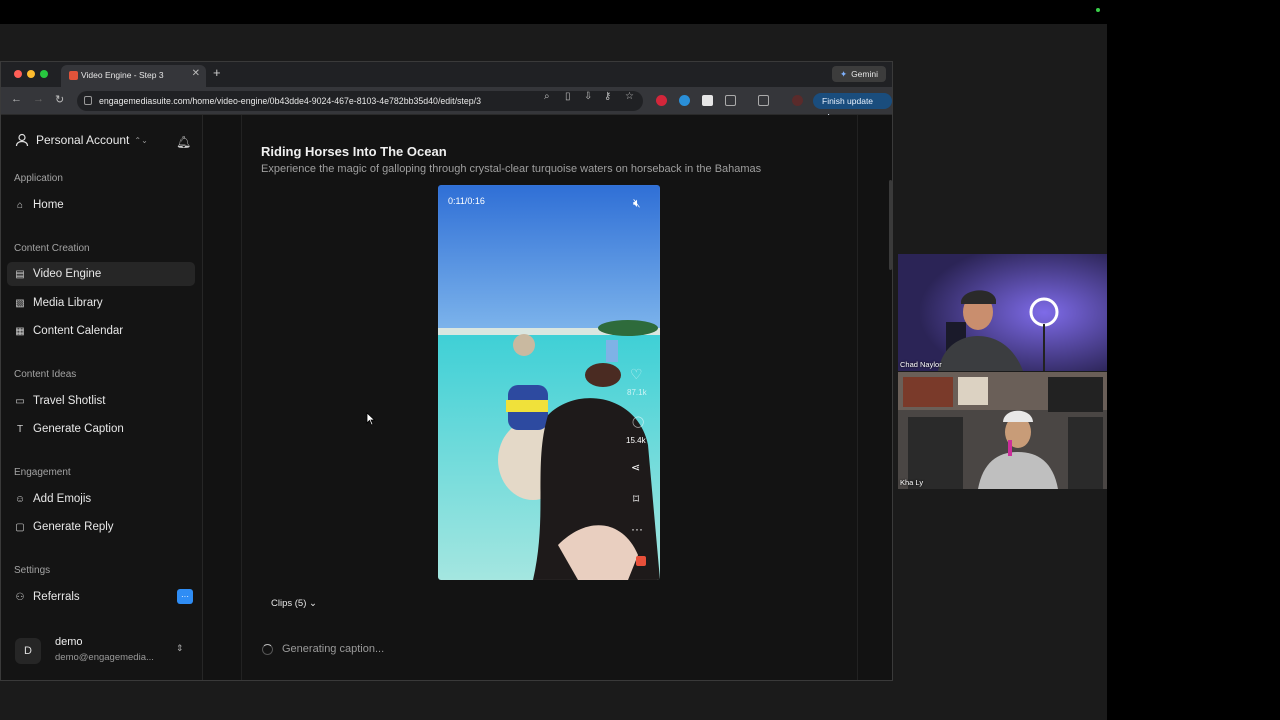 The height and width of the screenshot is (720, 1280). I want to click on tab-bar: Video Engine - Step 3 ✕ + ✦ Gemini, so click(446, 74).